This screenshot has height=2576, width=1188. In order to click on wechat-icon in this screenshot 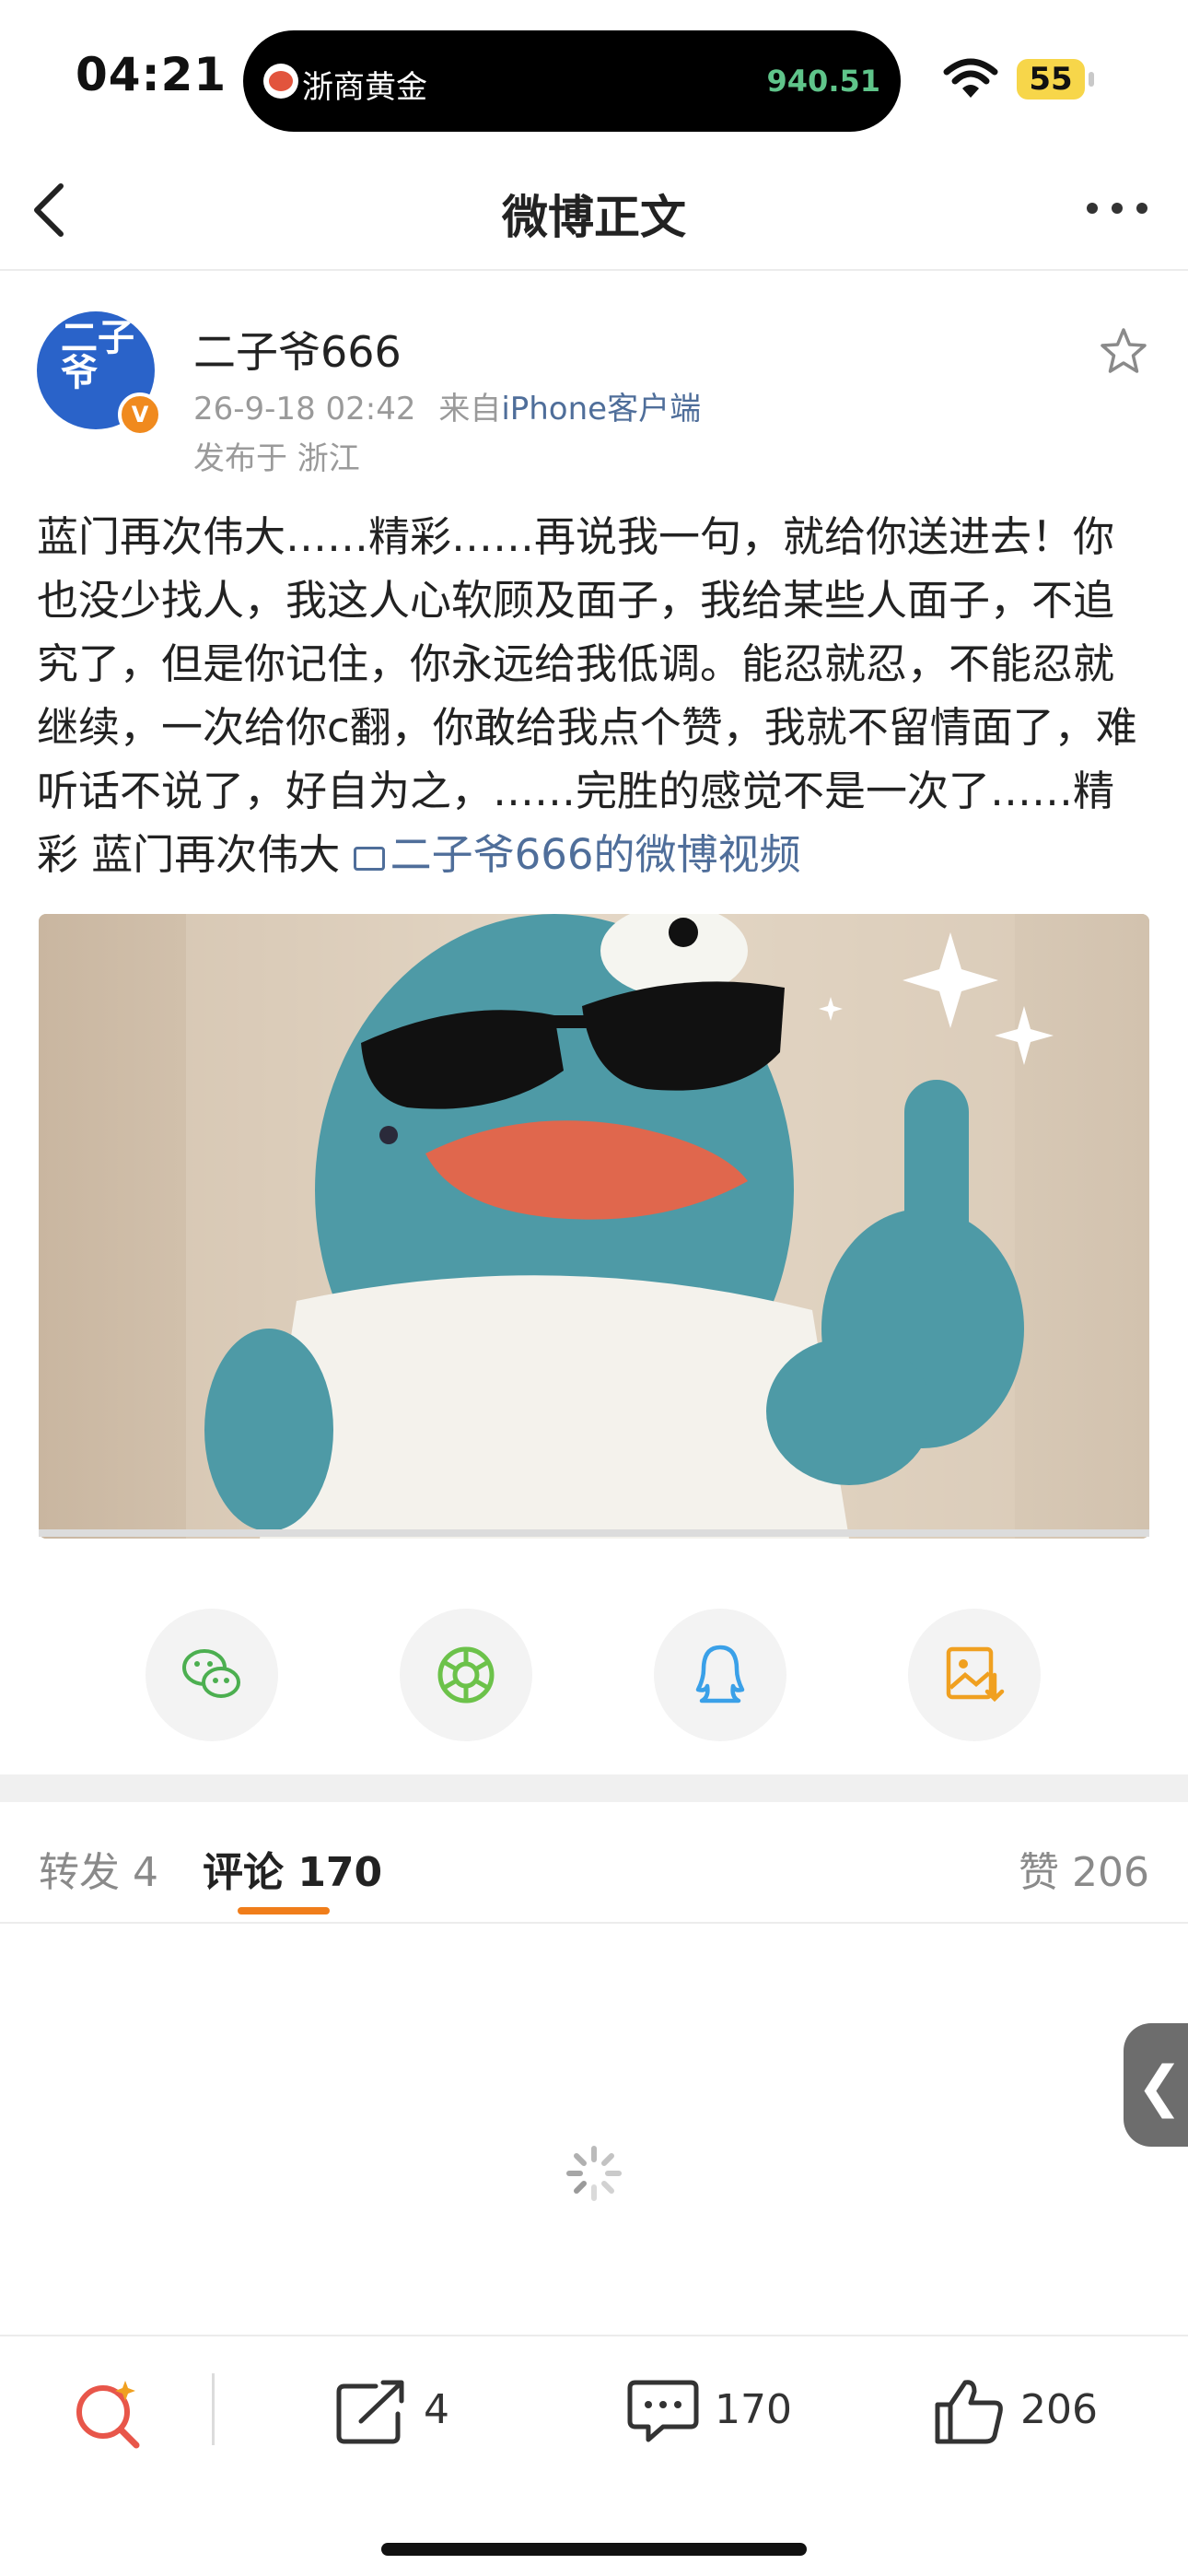, I will do `click(211, 1673)`.